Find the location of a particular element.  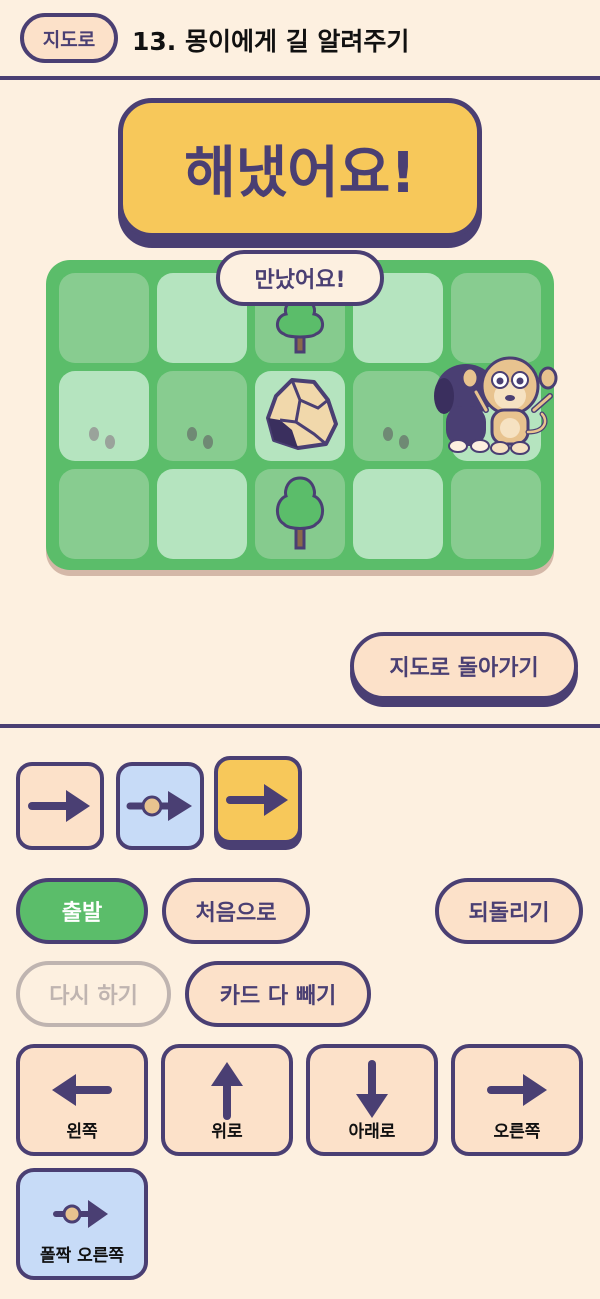

monkey-character is located at coordinates (510, 405).